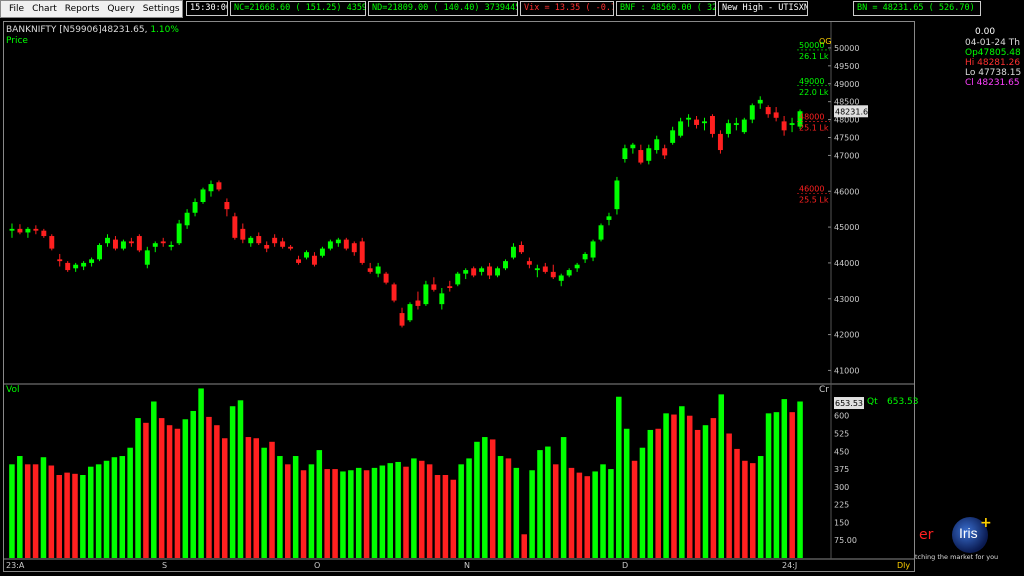 The width and height of the screenshot is (1024, 576). What do you see at coordinates (846, 48) in the screenshot?
I see `price-tick-label: 50000` at bounding box center [846, 48].